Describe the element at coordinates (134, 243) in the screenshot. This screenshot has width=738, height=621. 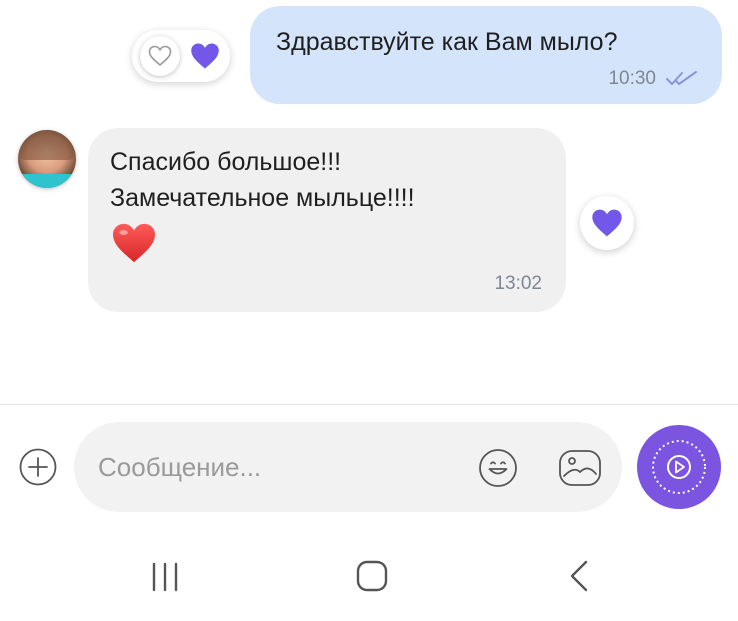
I see `red-heart-emoji` at that location.